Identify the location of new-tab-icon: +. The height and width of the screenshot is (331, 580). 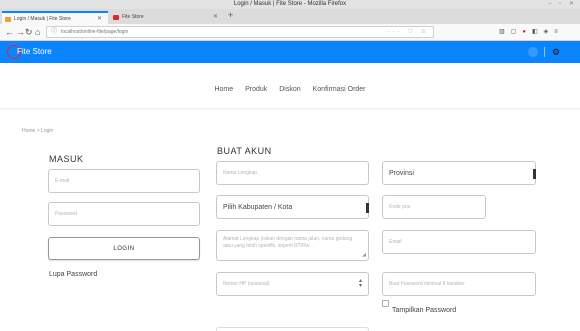
(230, 15).